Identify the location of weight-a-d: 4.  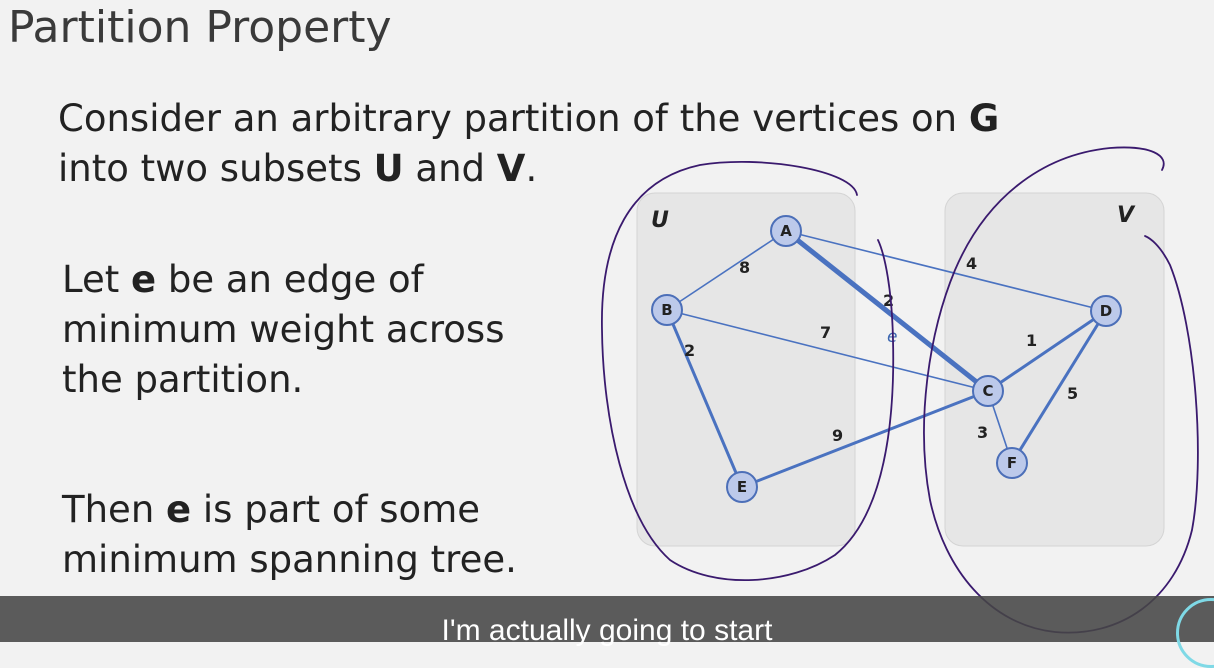
(971, 263).